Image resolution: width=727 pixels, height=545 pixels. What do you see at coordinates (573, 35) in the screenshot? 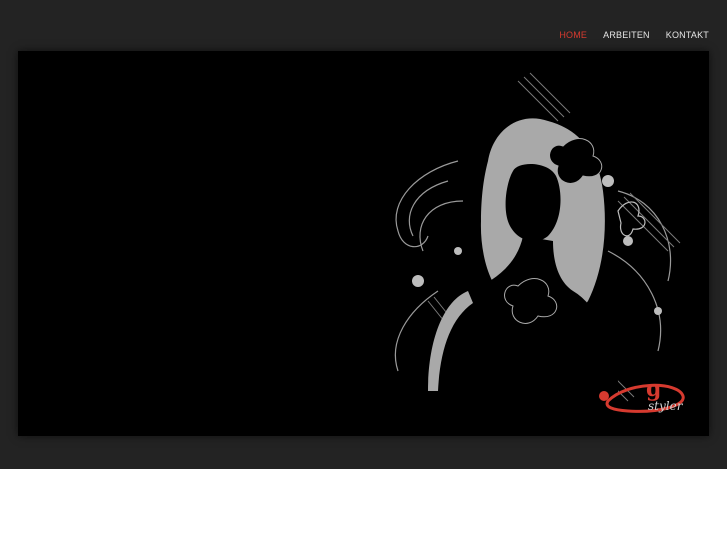
I see `nav-home: HOME` at bounding box center [573, 35].